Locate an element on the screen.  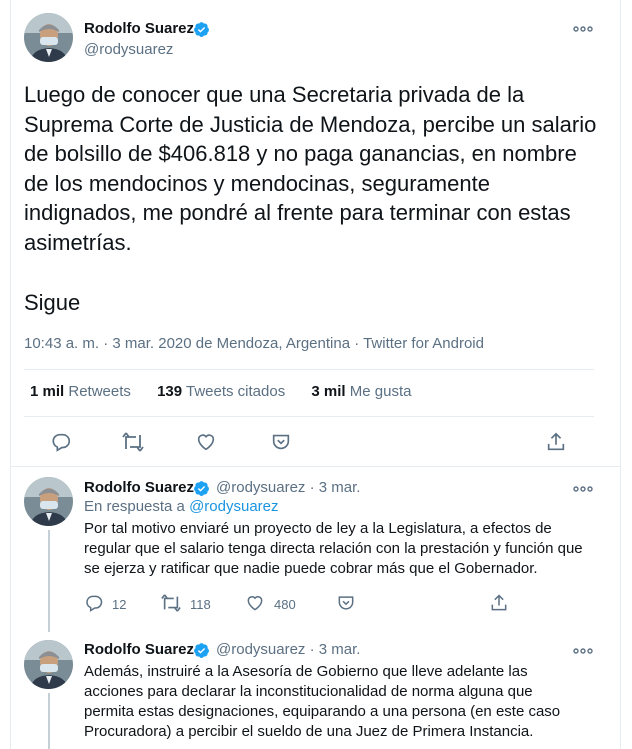
in-reply-to: En respuesta a @rodysuarez is located at coordinates (181, 506).